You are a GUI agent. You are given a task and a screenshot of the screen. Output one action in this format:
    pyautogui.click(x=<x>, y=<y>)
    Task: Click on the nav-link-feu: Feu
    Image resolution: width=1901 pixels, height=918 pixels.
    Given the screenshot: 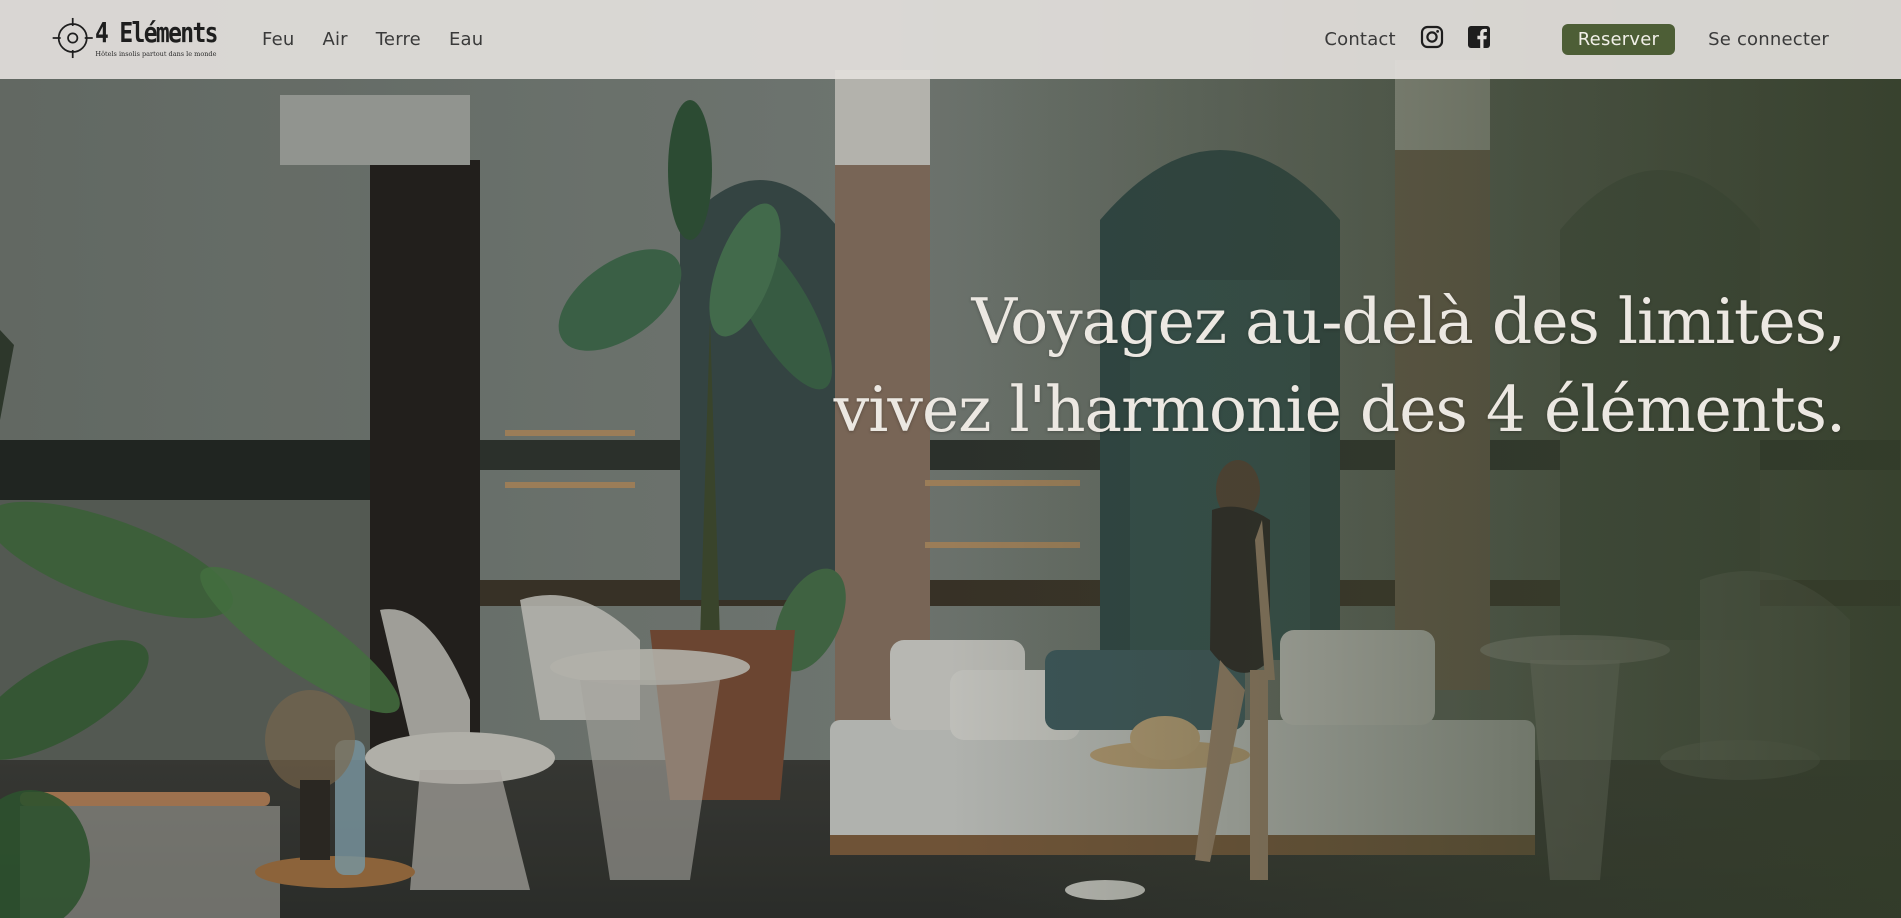 What is the action you would take?
    pyautogui.click(x=278, y=39)
    